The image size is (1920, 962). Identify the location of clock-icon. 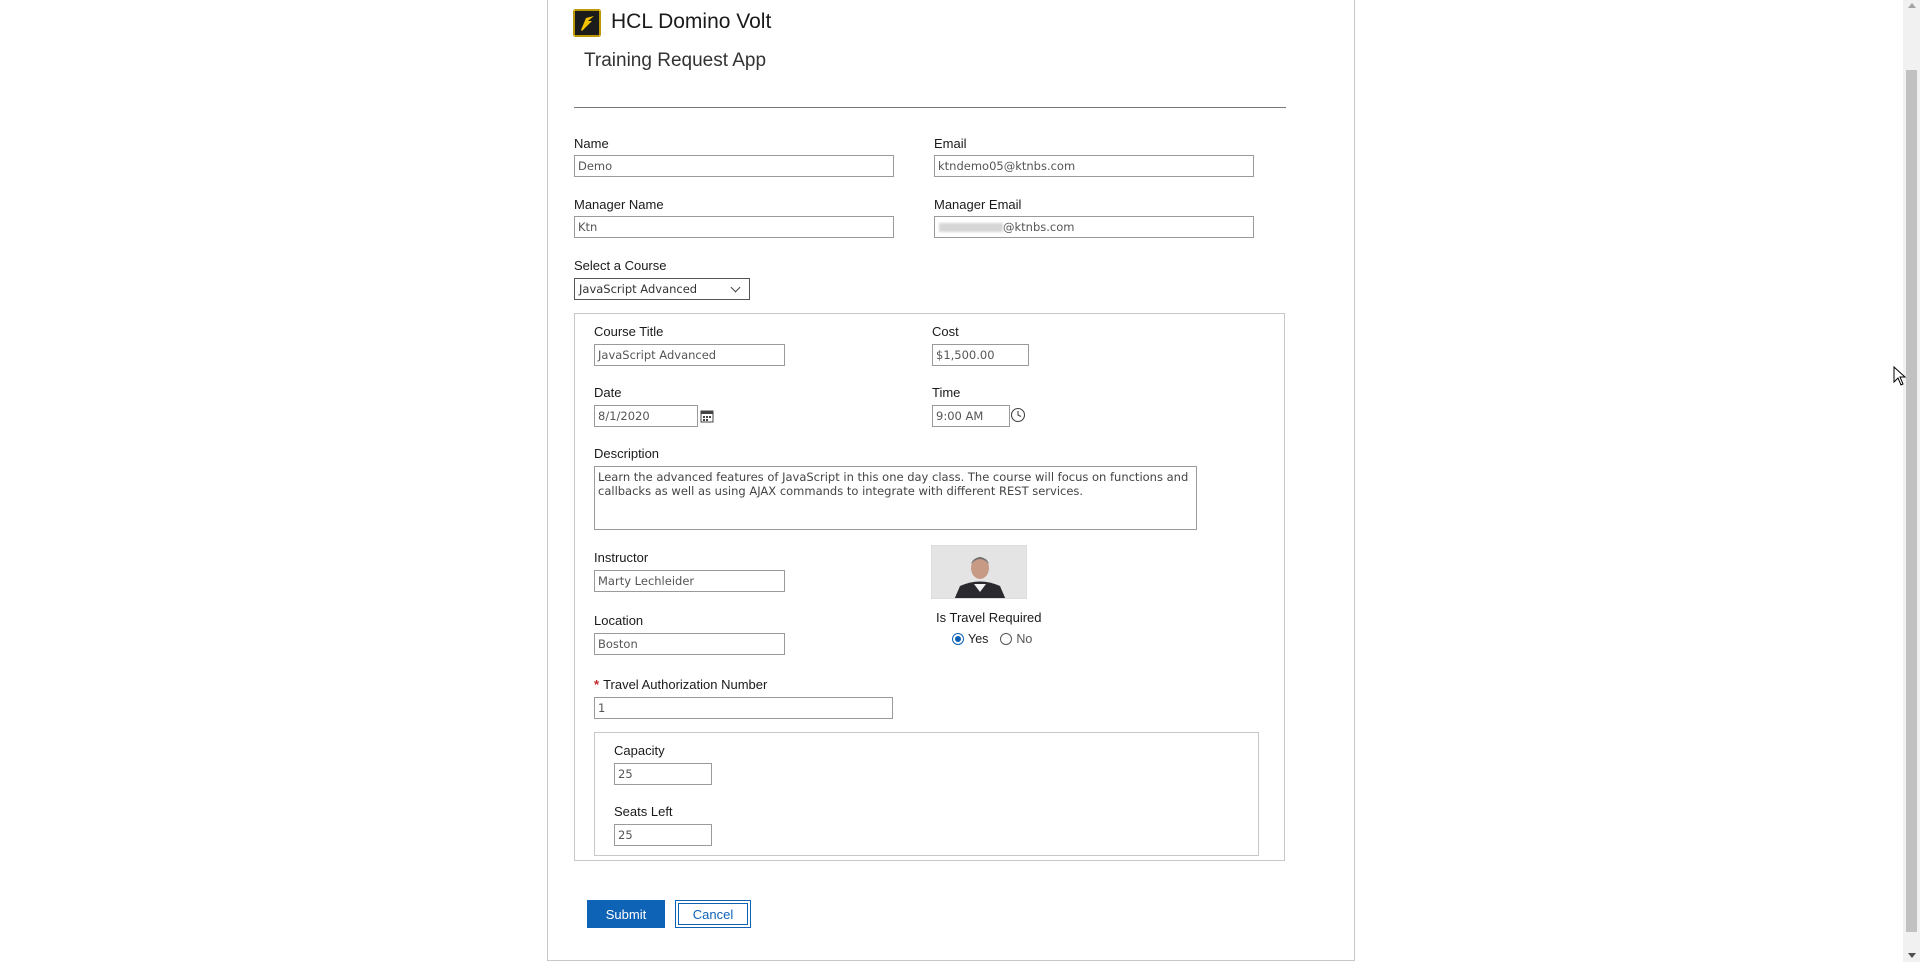
(1018, 415).